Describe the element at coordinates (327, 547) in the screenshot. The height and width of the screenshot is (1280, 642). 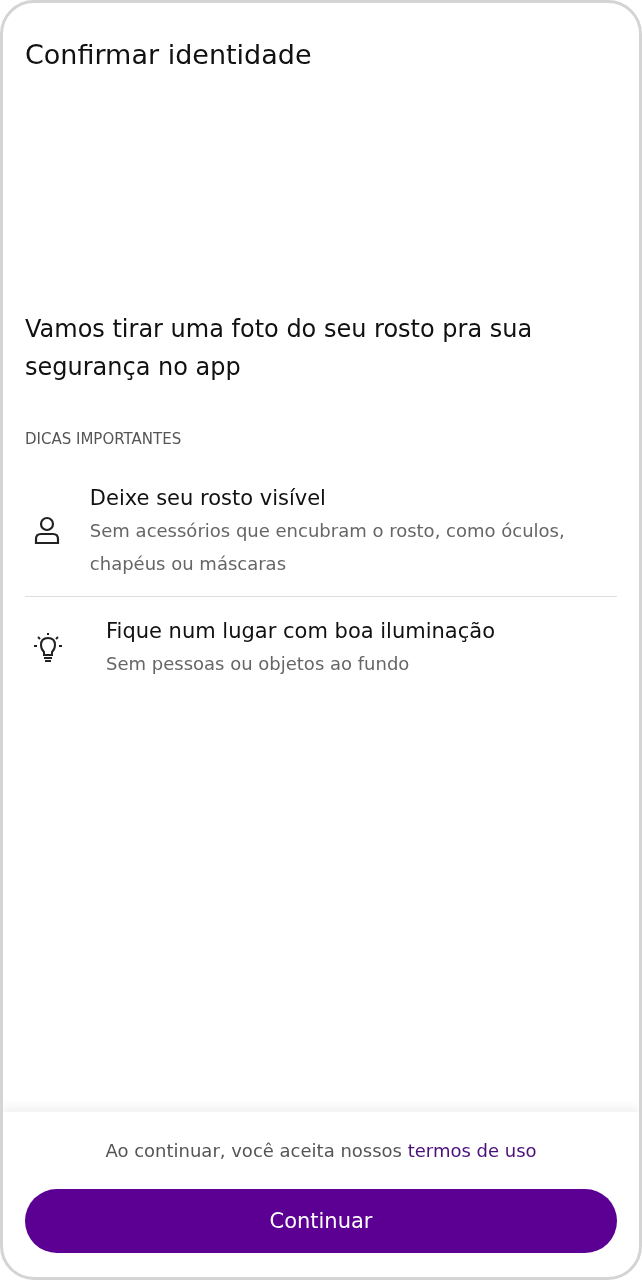
I see `tip-description: Sem acessórios que encubram o rosto, como óculos, chapéus ou máscaras` at that location.